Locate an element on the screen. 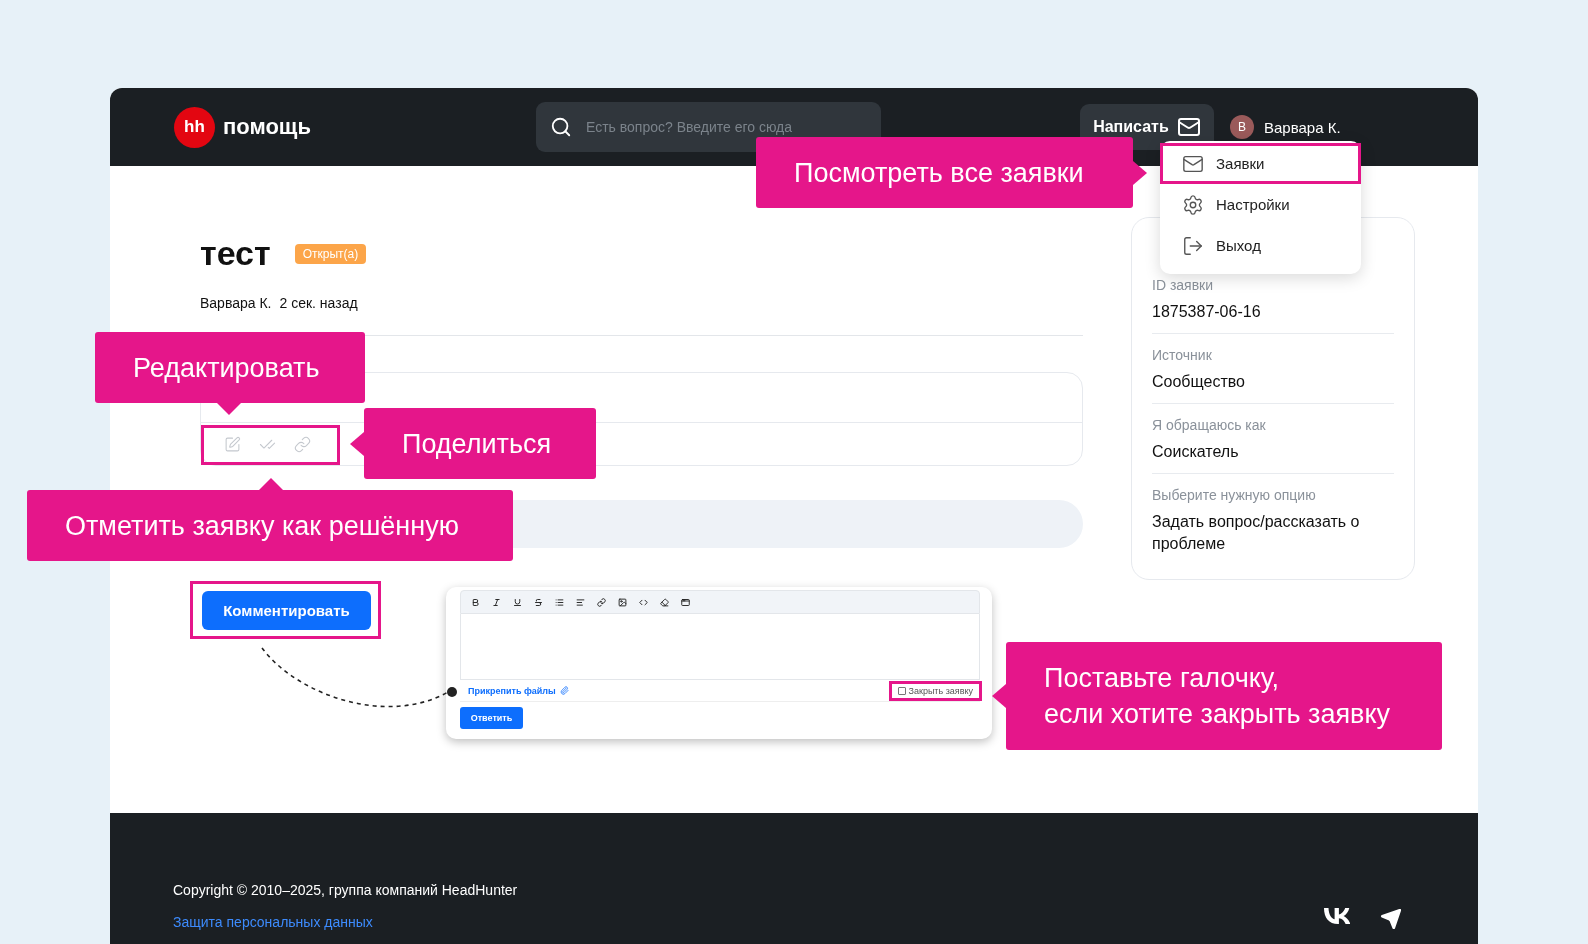 The width and height of the screenshot is (1588, 944). logout-icon is located at coordinates (1193, 245).